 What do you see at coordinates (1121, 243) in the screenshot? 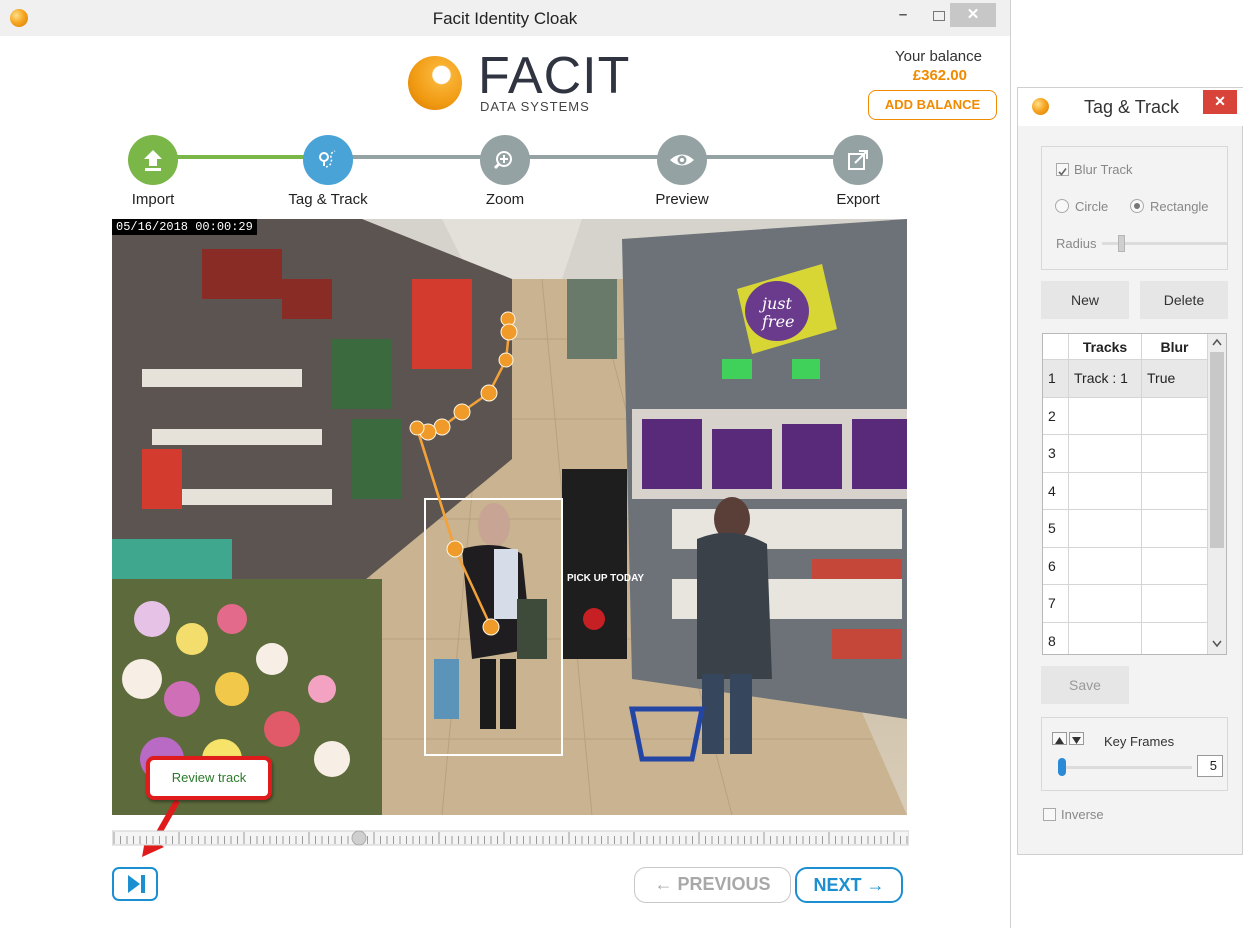
I see `radius-slider-thumb` at bounding box center [1121, 243].